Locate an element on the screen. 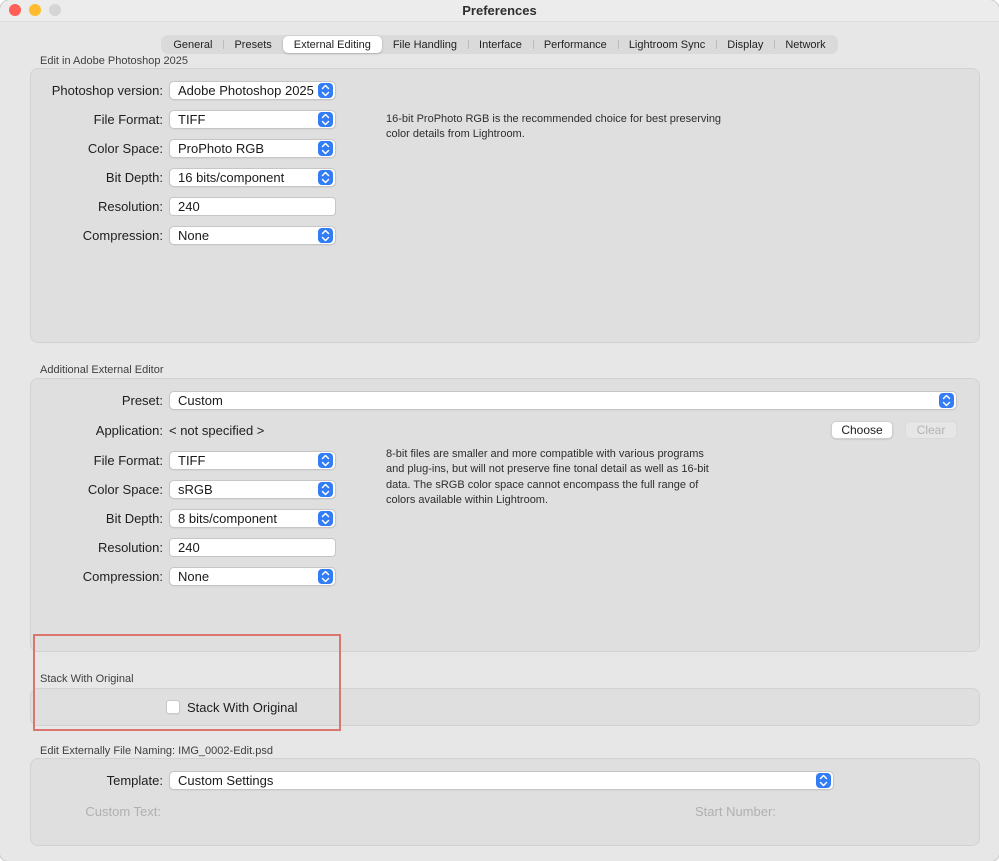 This screenshot has height=861, width=999. color-space-value: ProPhoto RGB is located at coordinates (221, 148).